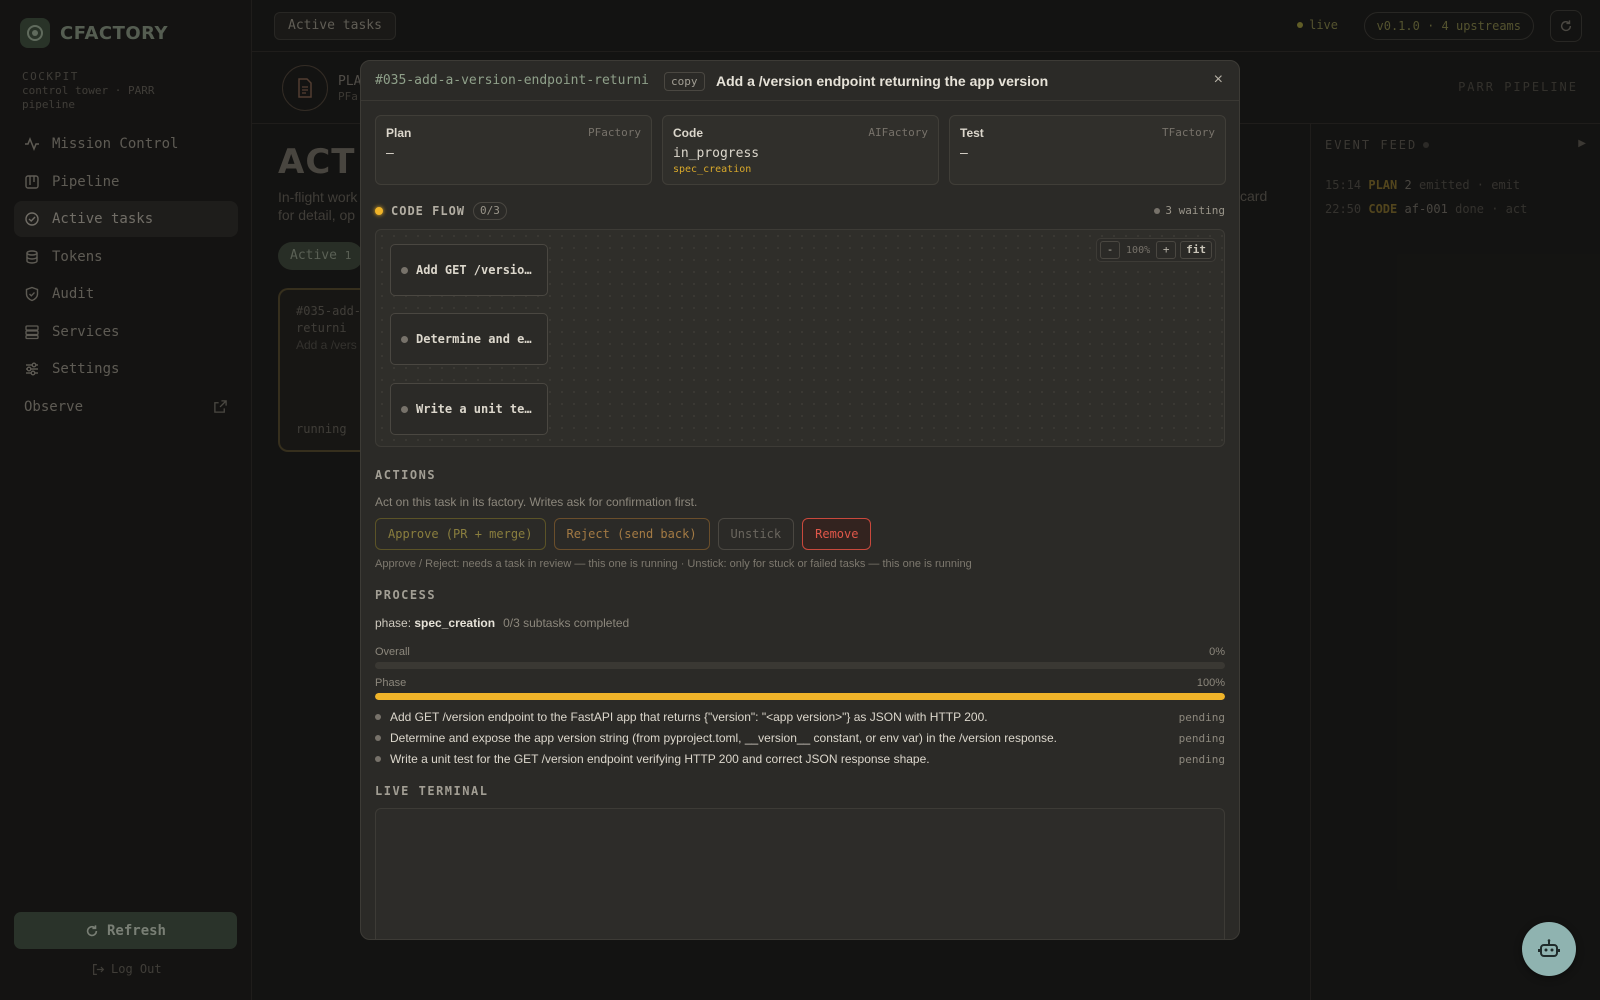 This screenshot has height=1000, width=1600. What do you see at coordinates (428, 211) in the screenshot?
I see `code-flow-title: CODE FLOW` at bounding box center [428, 211].